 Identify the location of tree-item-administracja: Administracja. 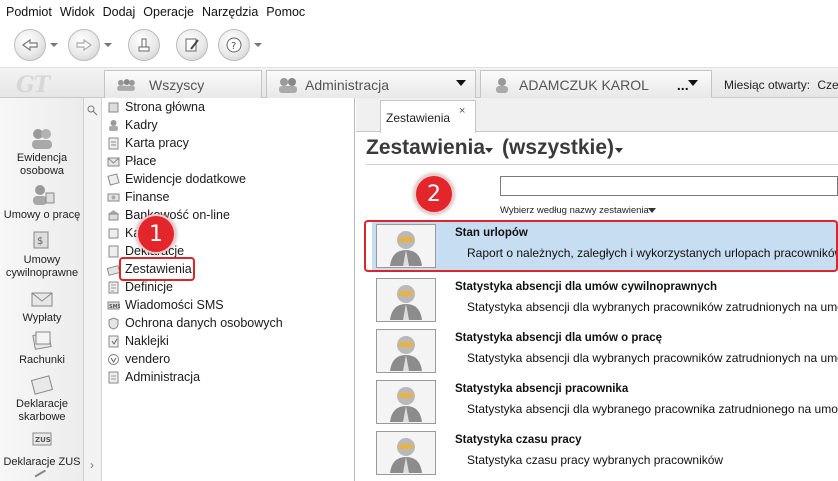
(153, 377).